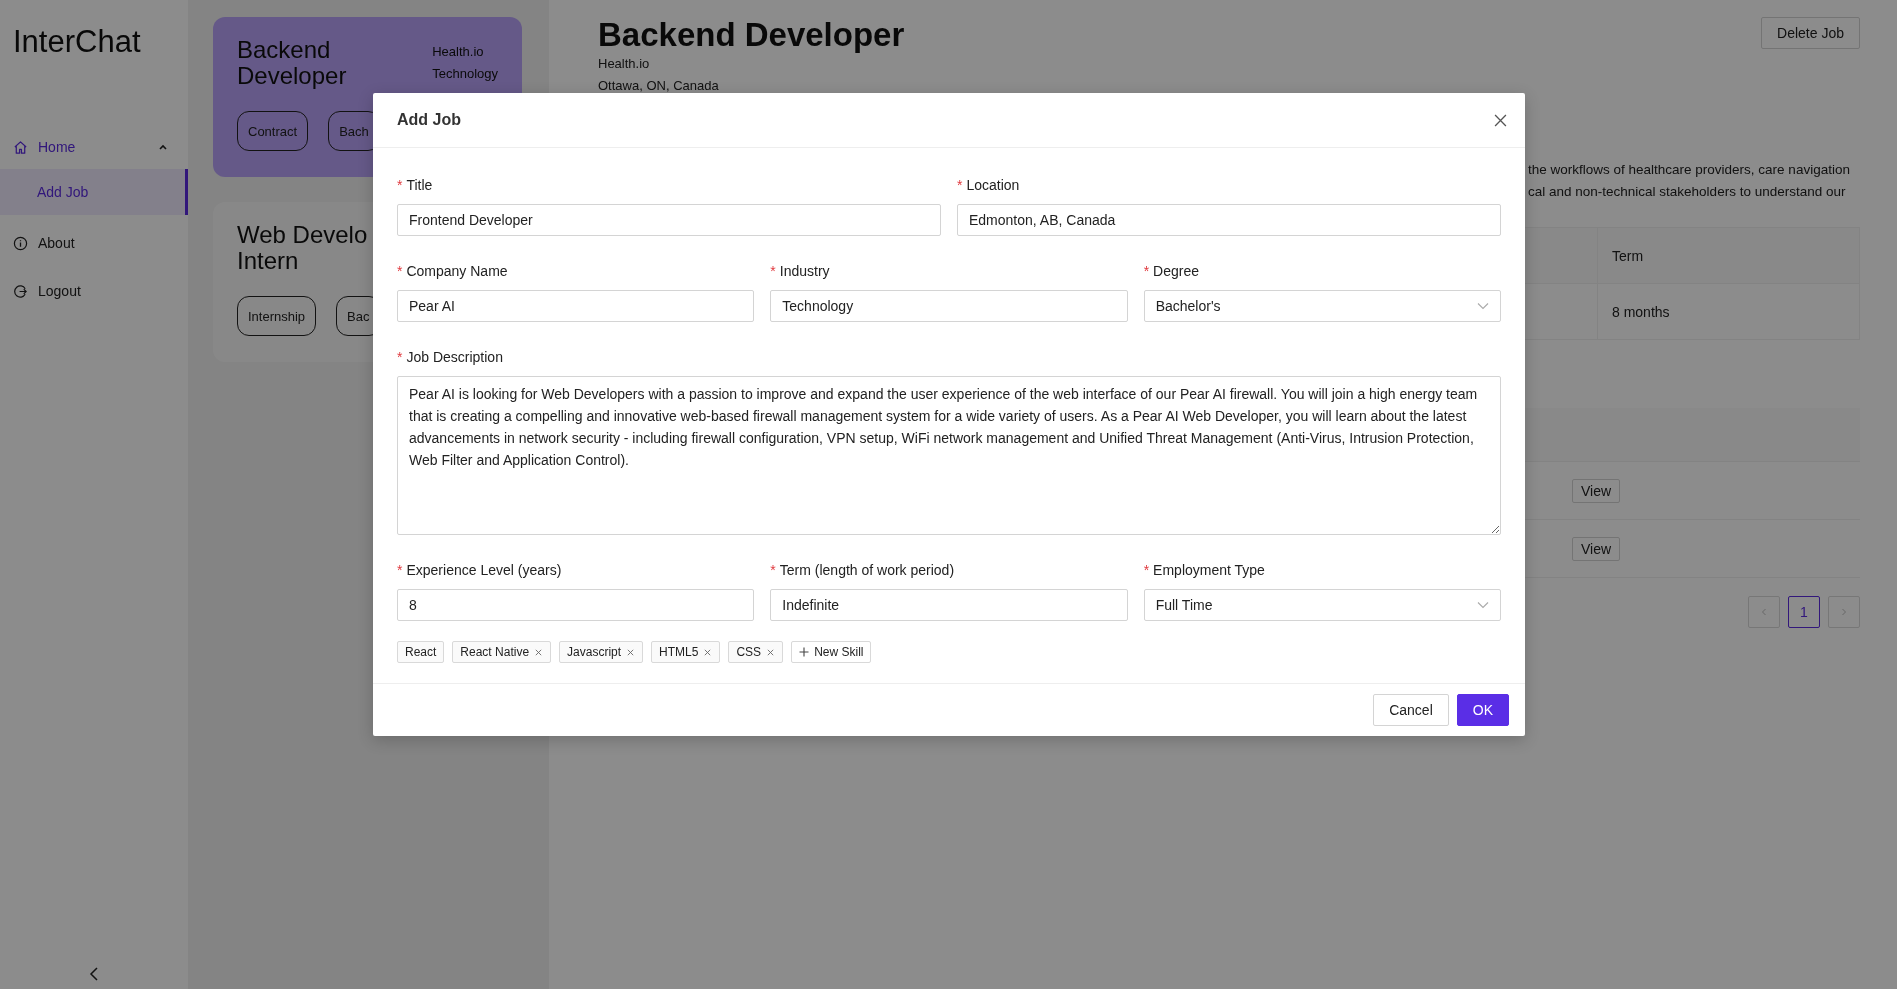  Describe the element at coordinates (1229, 220) in the screenshot. I see `input-field: Edmonton, AB, Canada` at that location.